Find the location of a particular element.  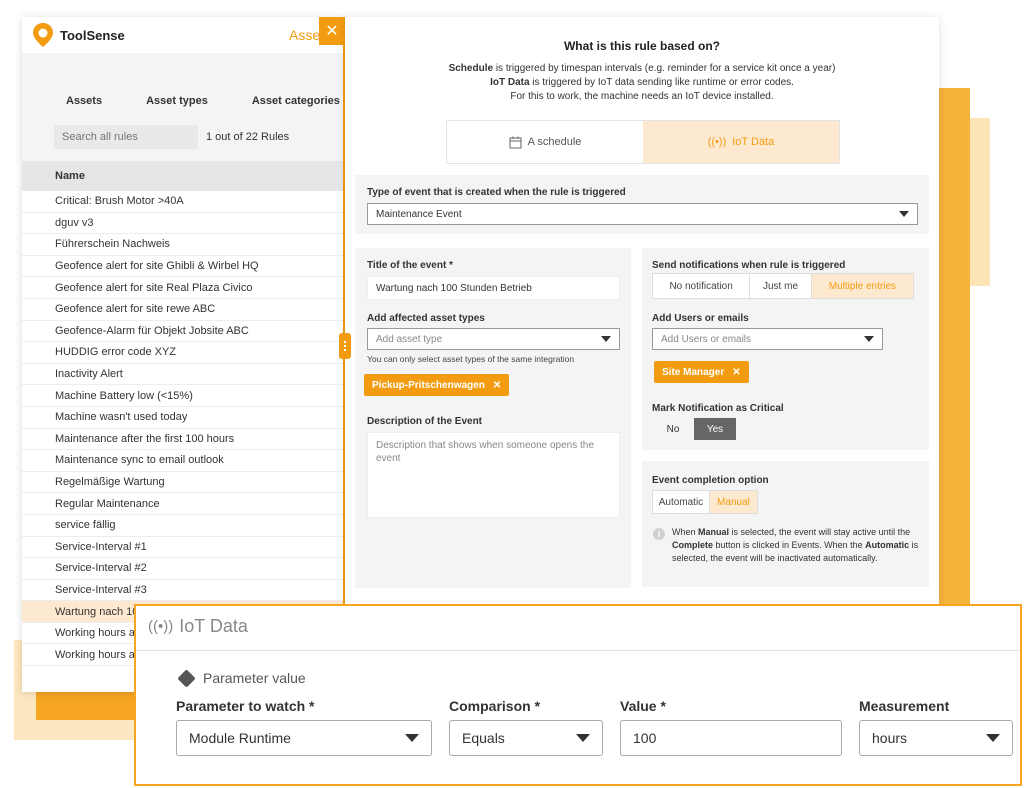

rule-count: 1 out of 22 Rules is located at coordinates (248, 137).